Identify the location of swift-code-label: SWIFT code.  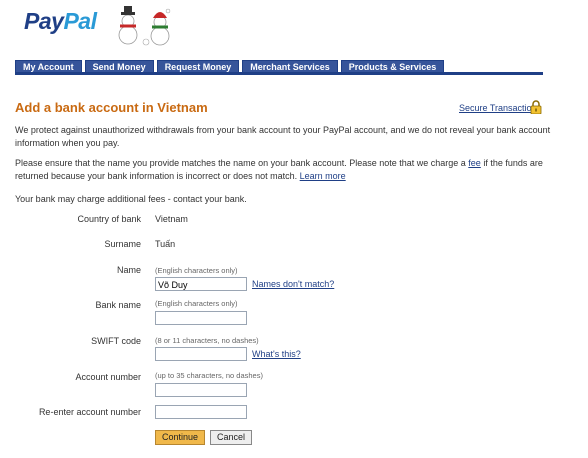
(116, 341).